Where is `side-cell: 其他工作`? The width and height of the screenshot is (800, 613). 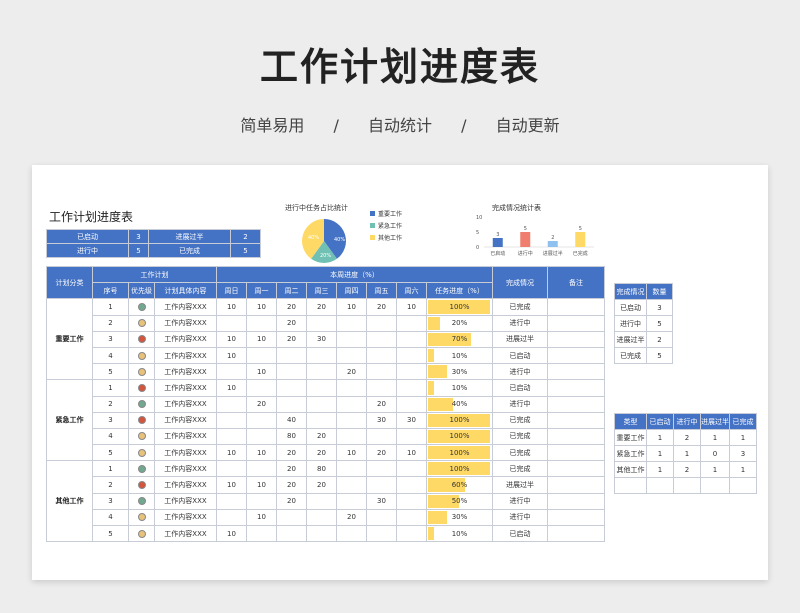 side-cell: 其他工作 is located at coordinates (630, 469).